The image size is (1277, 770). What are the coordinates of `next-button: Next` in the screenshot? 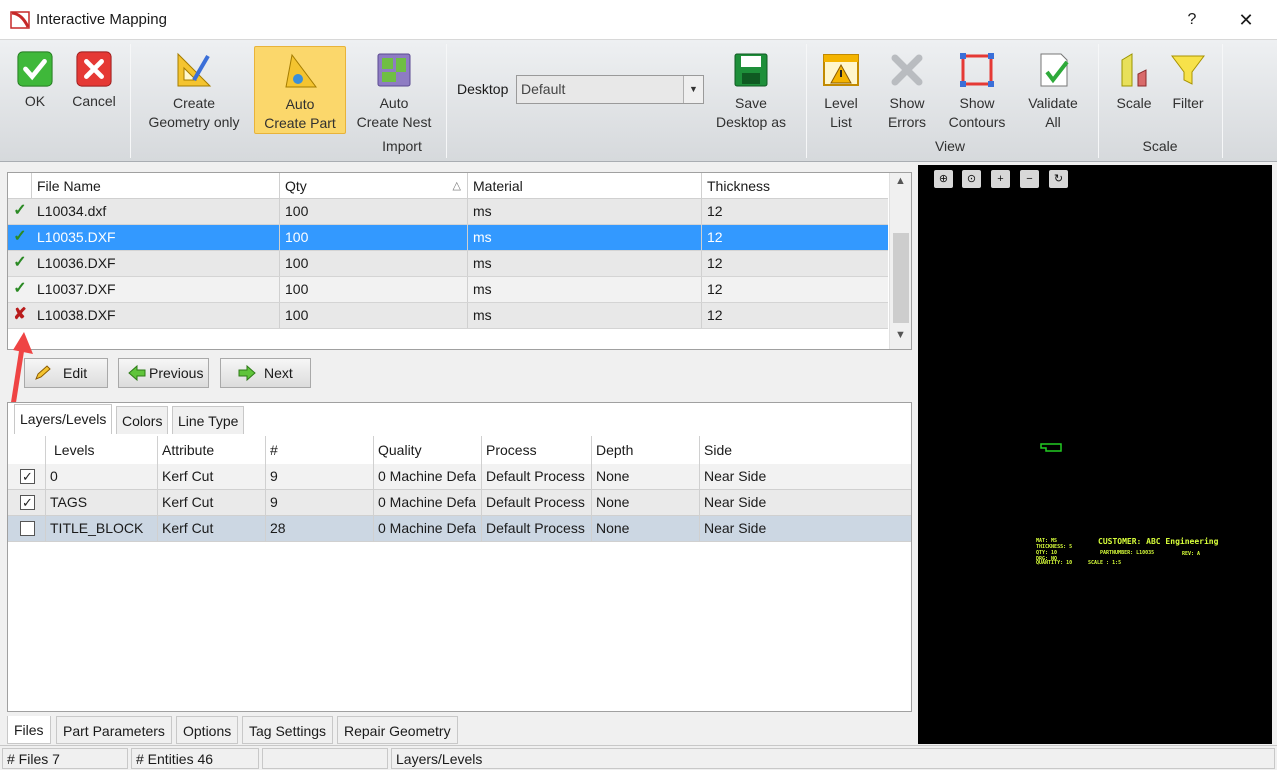 It's located at (265, 373).